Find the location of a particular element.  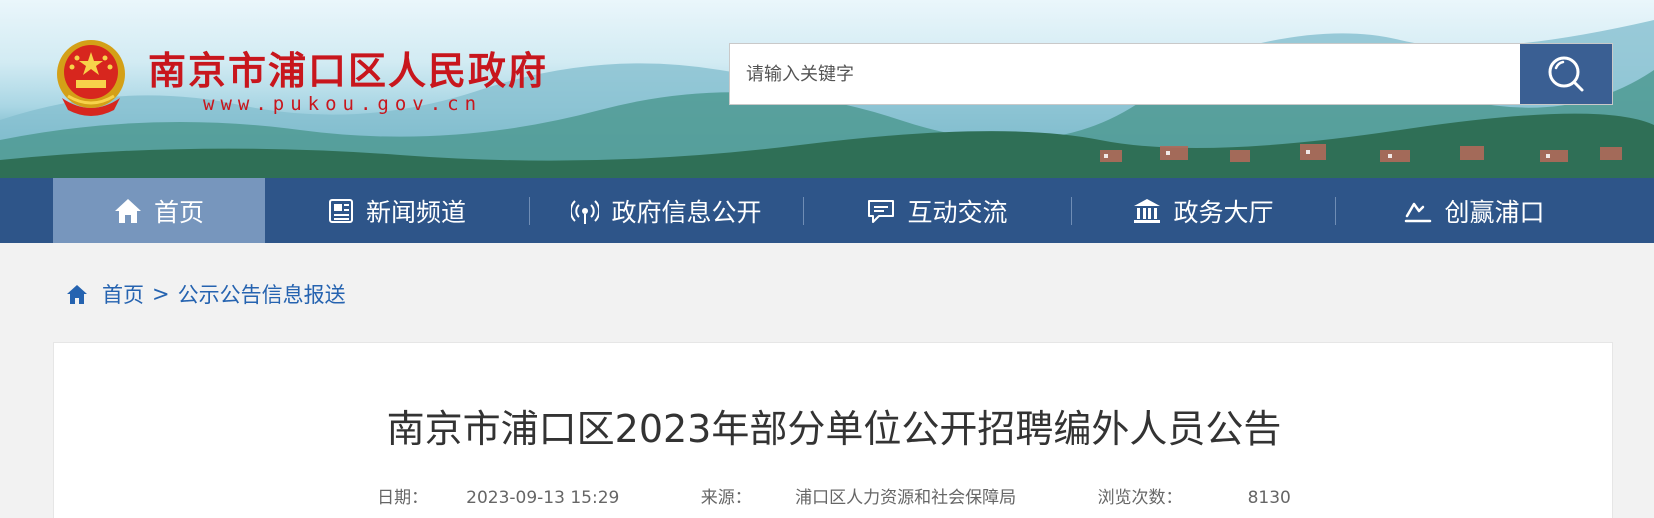

views-label: 浏览次数： is located at coordinates (1140, 498).